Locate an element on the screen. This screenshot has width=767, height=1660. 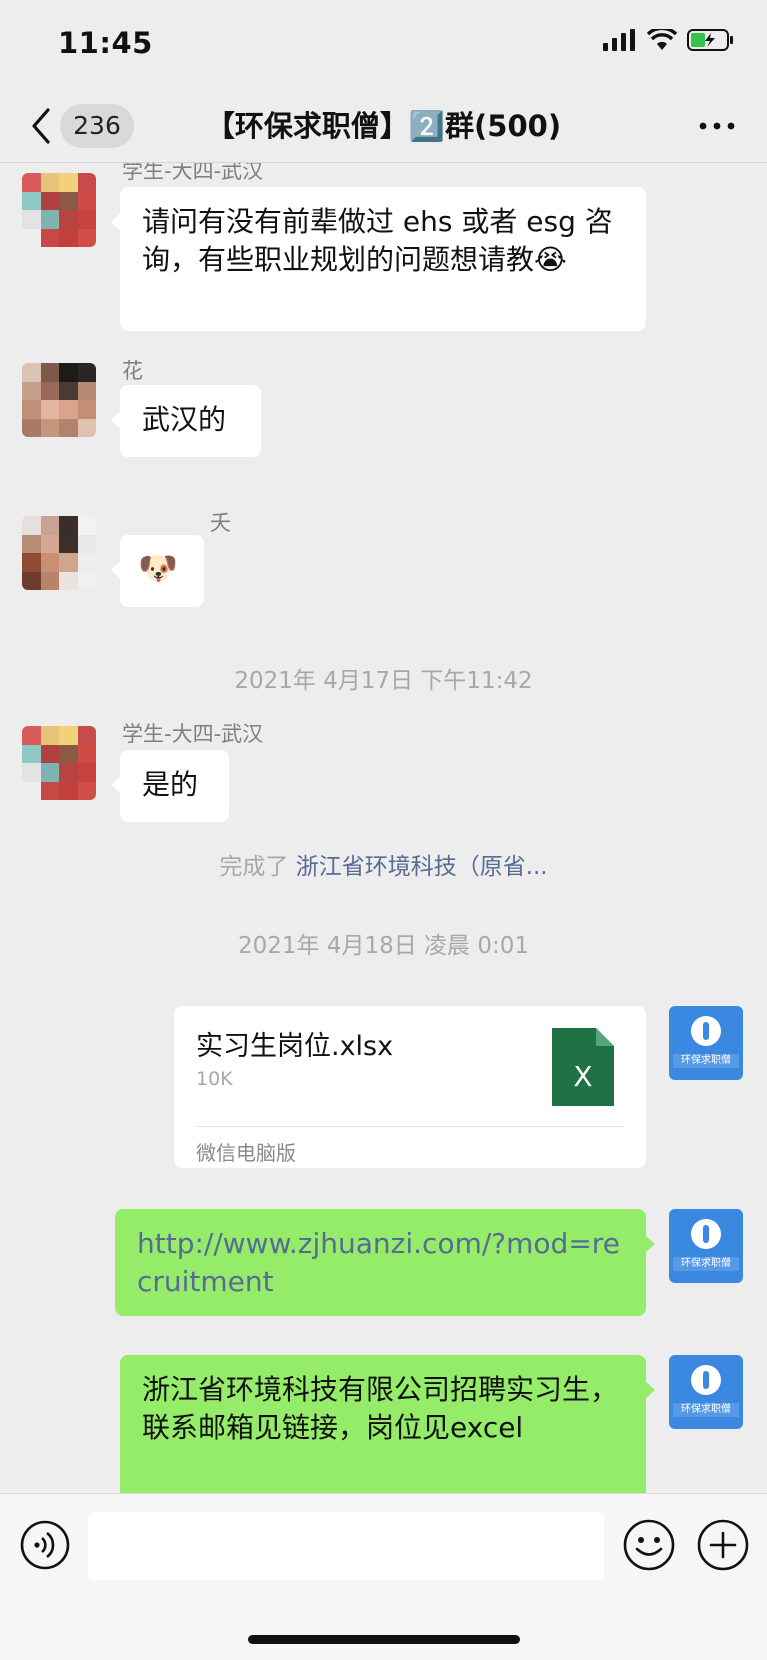
file-size: 10K is located at coordinates (214, 1079).